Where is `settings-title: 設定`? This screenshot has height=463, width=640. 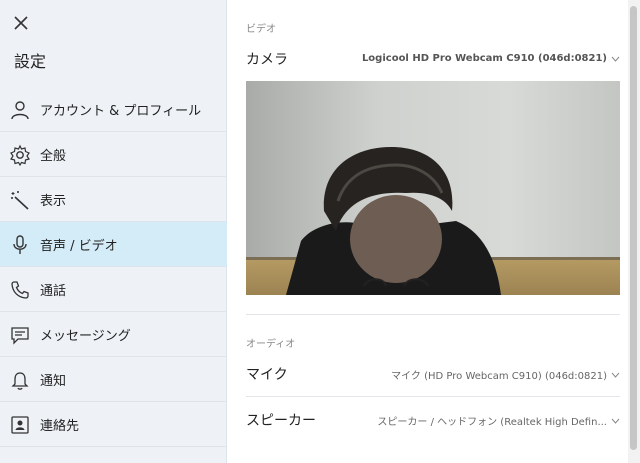
settings-title: 設定 is located at coordinates (30, 61).